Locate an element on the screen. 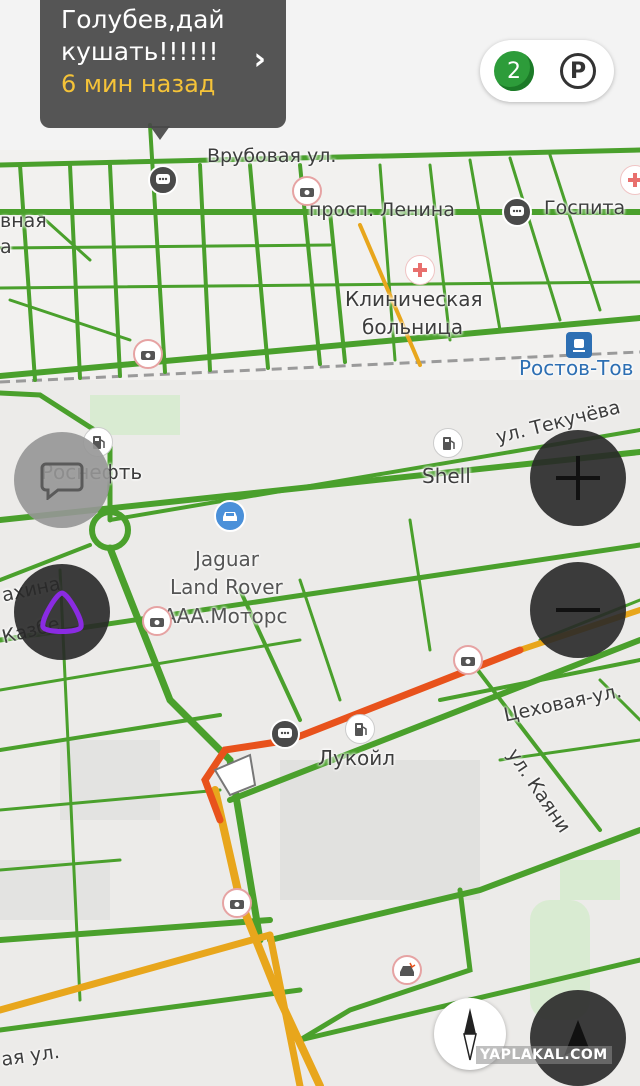 This screenshot has height=1086, width=640. message-time: 6 мин назад is located at coordinates (138, 84).